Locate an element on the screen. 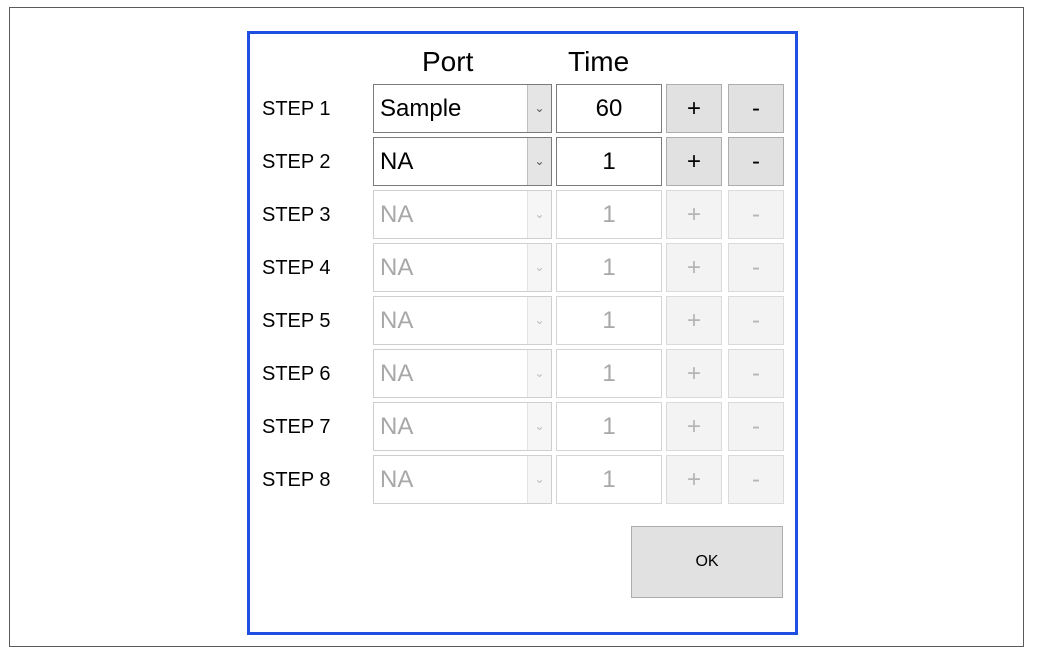 The height and width of the screenshot is (647, 1038). step-label: STEP 6 is located at coordinates (296, 374).